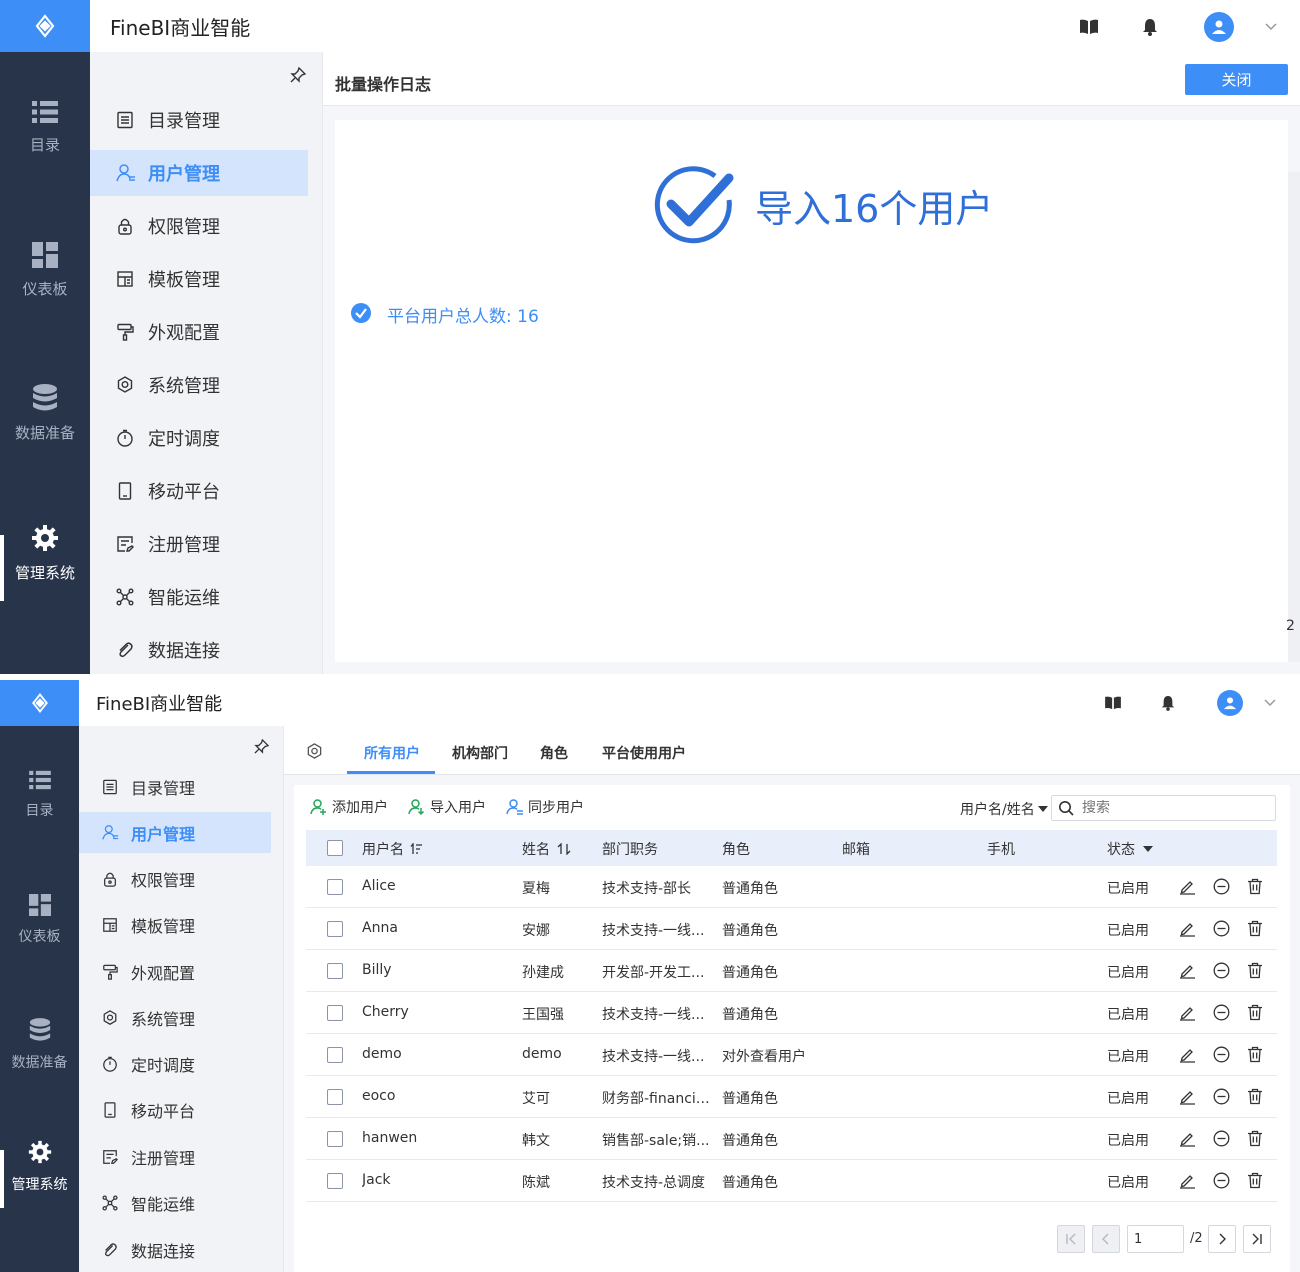  Describe the element at coordinates (1071, 1239) in the screenshot. I see `first-page-button` at that location.